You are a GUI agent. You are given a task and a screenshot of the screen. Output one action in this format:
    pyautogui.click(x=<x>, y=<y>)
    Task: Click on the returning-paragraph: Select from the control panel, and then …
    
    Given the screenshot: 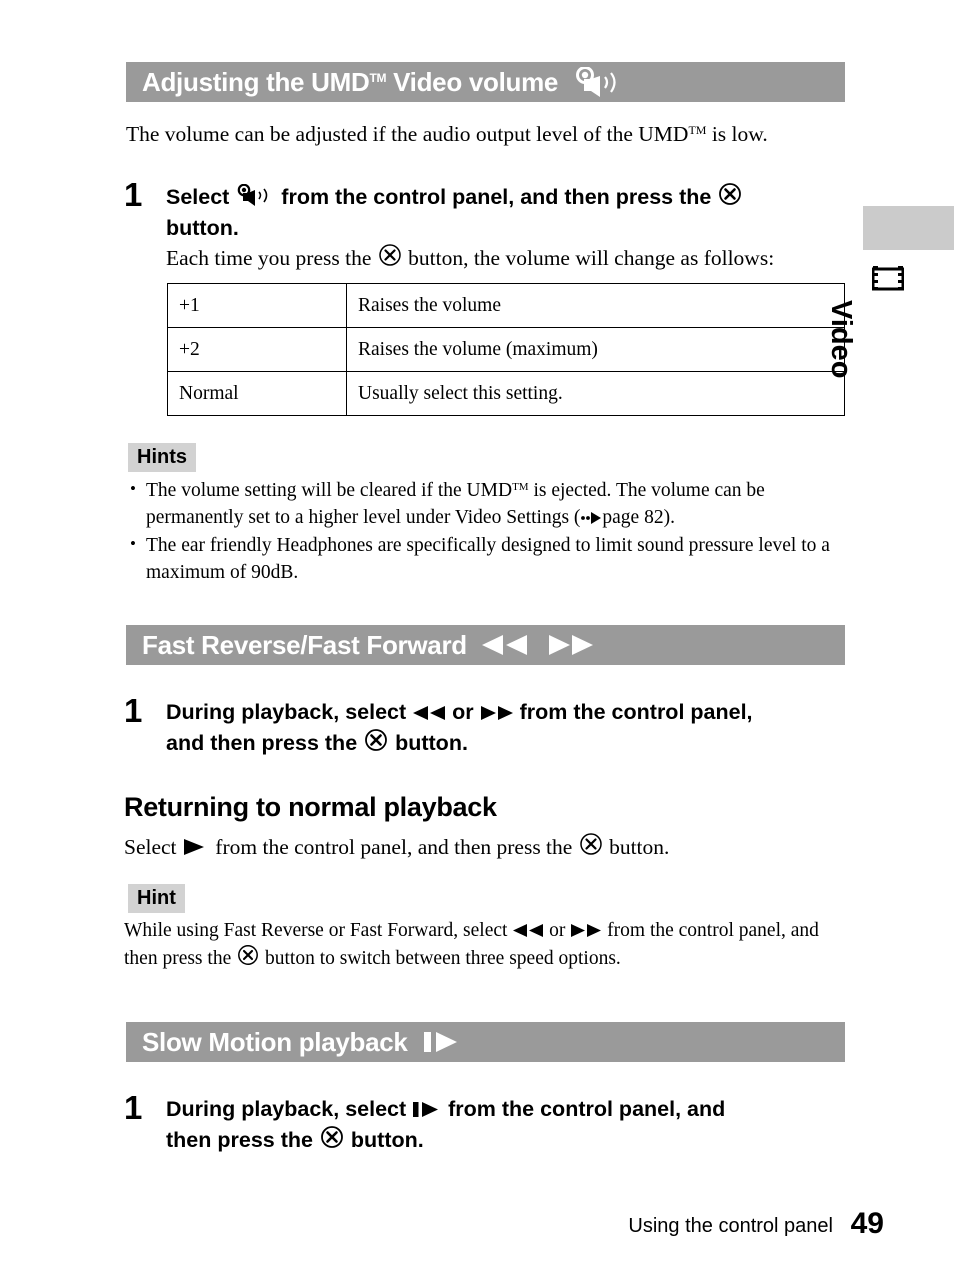 What is the action you would take?
    pyautogui.click(x=484, y=846)
    